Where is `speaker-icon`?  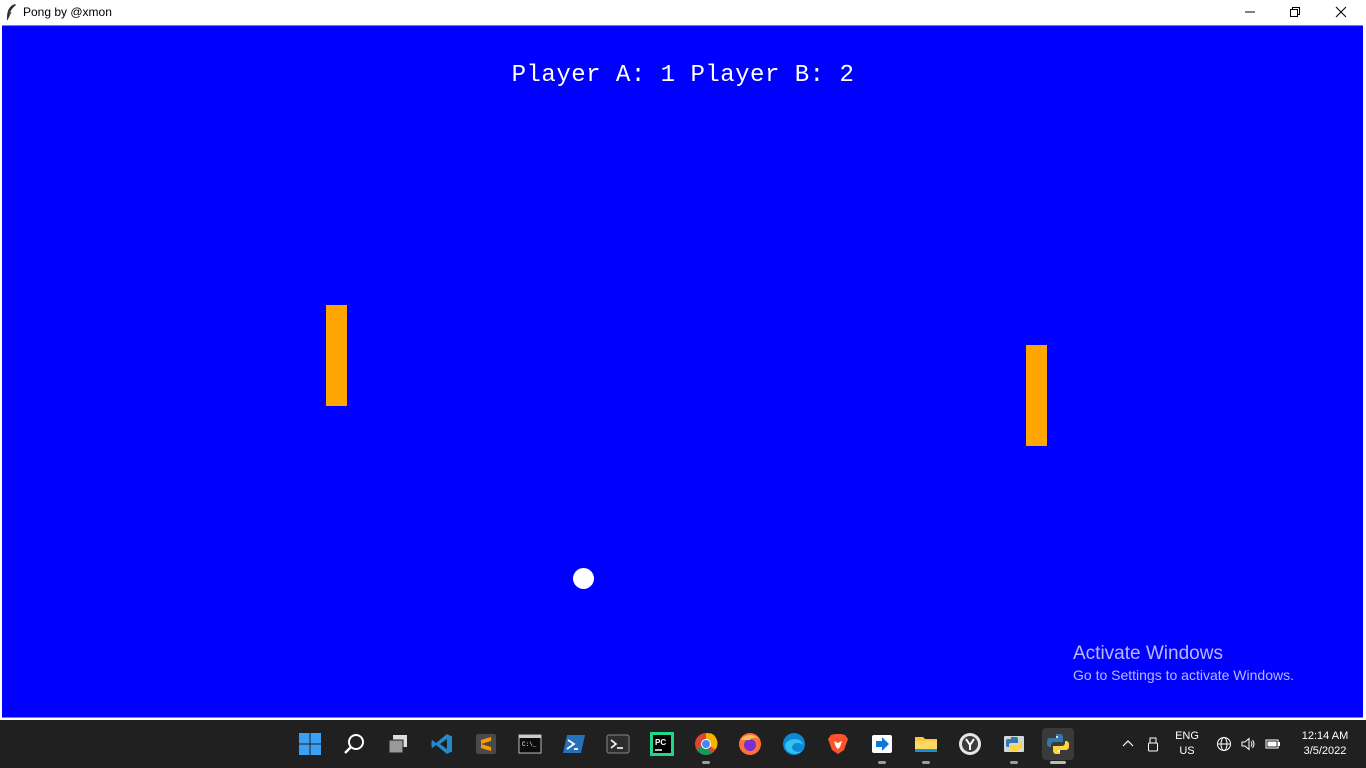
speaker-icon is located at coordinates (1248, 744).